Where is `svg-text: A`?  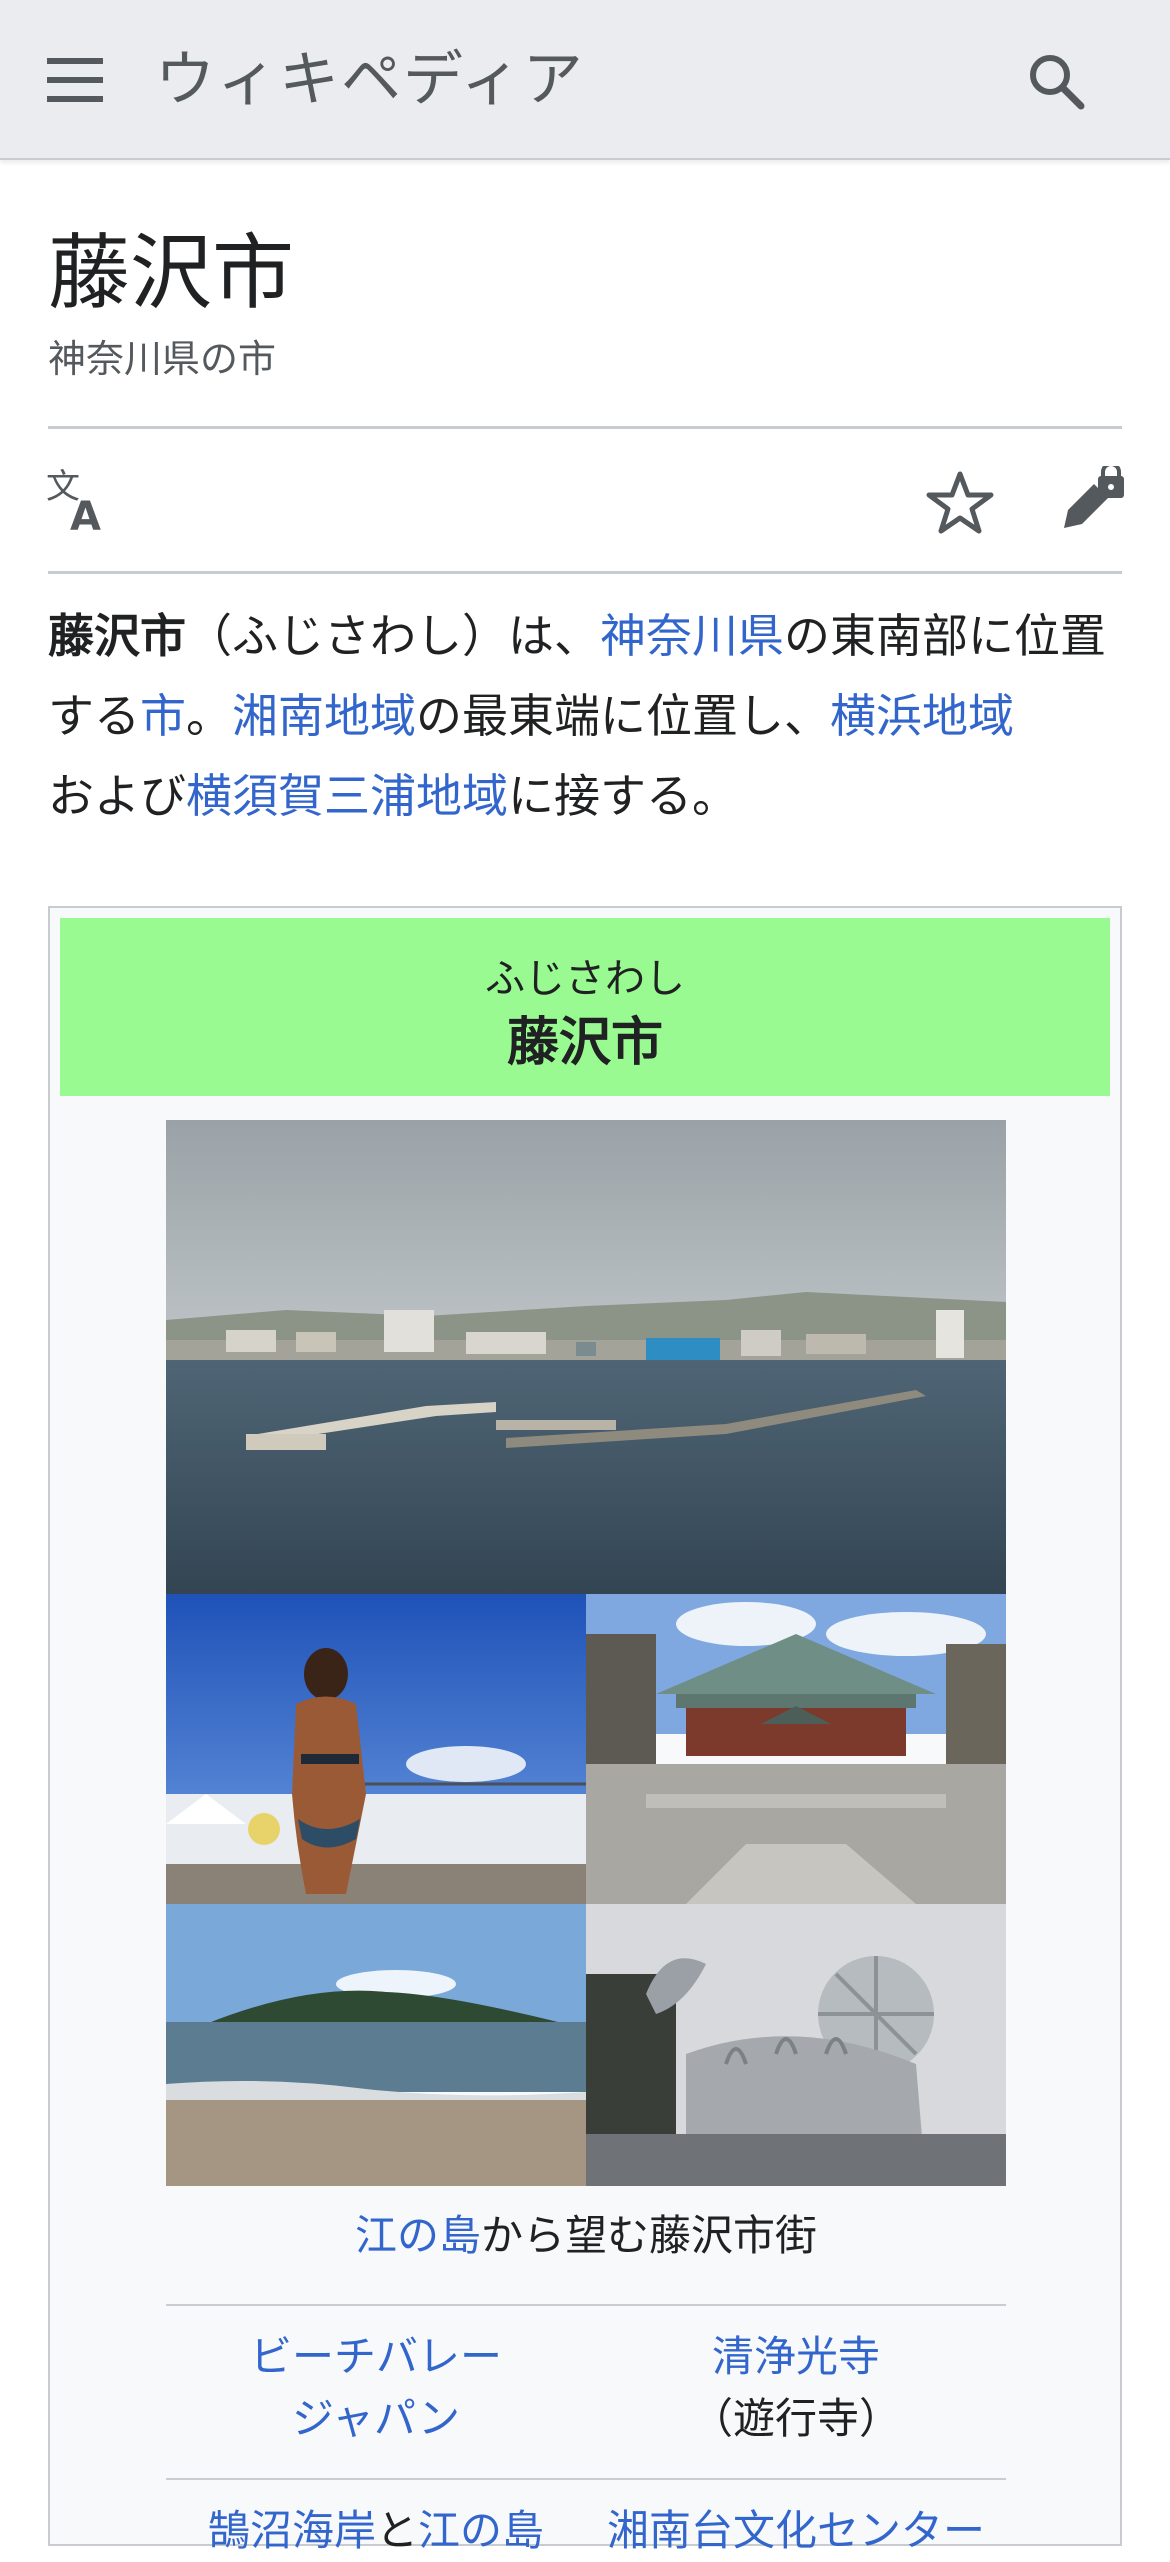
svg-text: A is located at coordinates (85, 516).